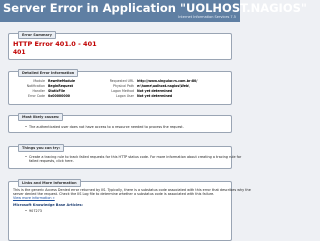  Describe the element at coordinates (155, 96) in the screenshot. I see `detail-value-logon-user: Not yet determined` at that location.